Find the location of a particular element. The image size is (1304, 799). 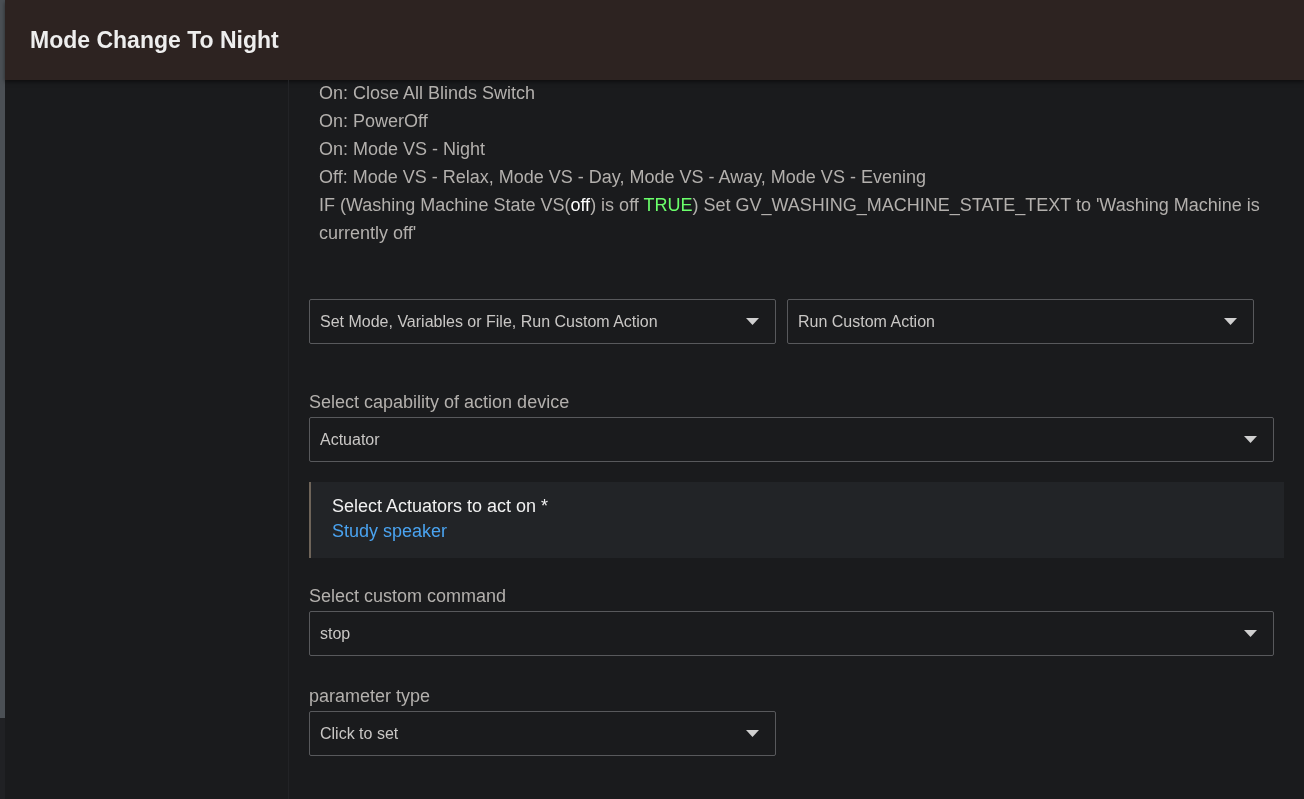

summary-line: On: Mode VS - Night is located at coordinates (403, 149).